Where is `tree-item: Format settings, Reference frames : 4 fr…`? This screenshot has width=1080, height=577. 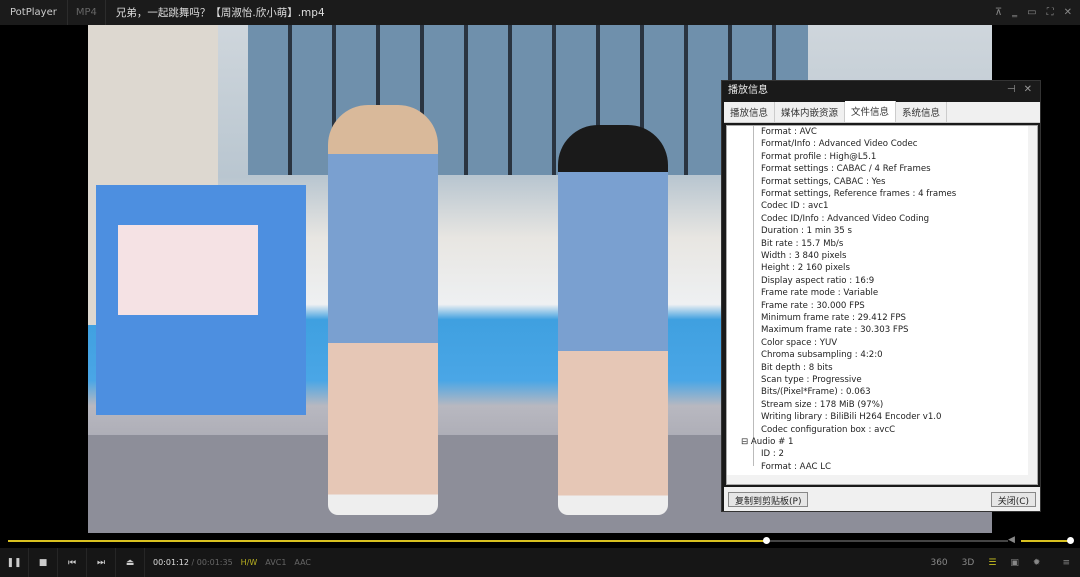
tree-item: Format settings, Reference frames : 4 fr… is located at coordinates (858, 194).